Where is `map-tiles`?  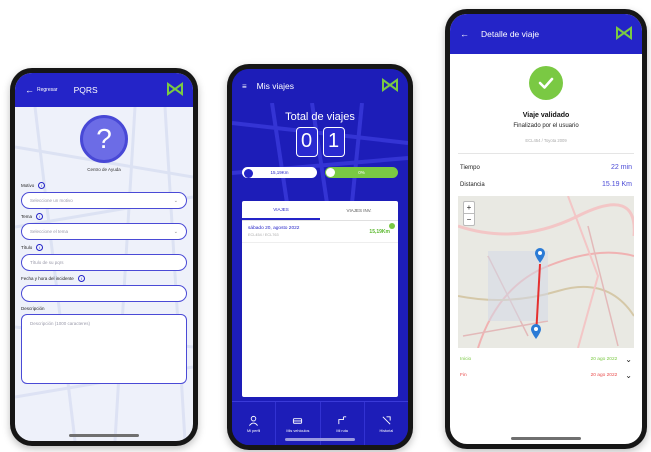 map-tiles is located at coordinates (546, 272).